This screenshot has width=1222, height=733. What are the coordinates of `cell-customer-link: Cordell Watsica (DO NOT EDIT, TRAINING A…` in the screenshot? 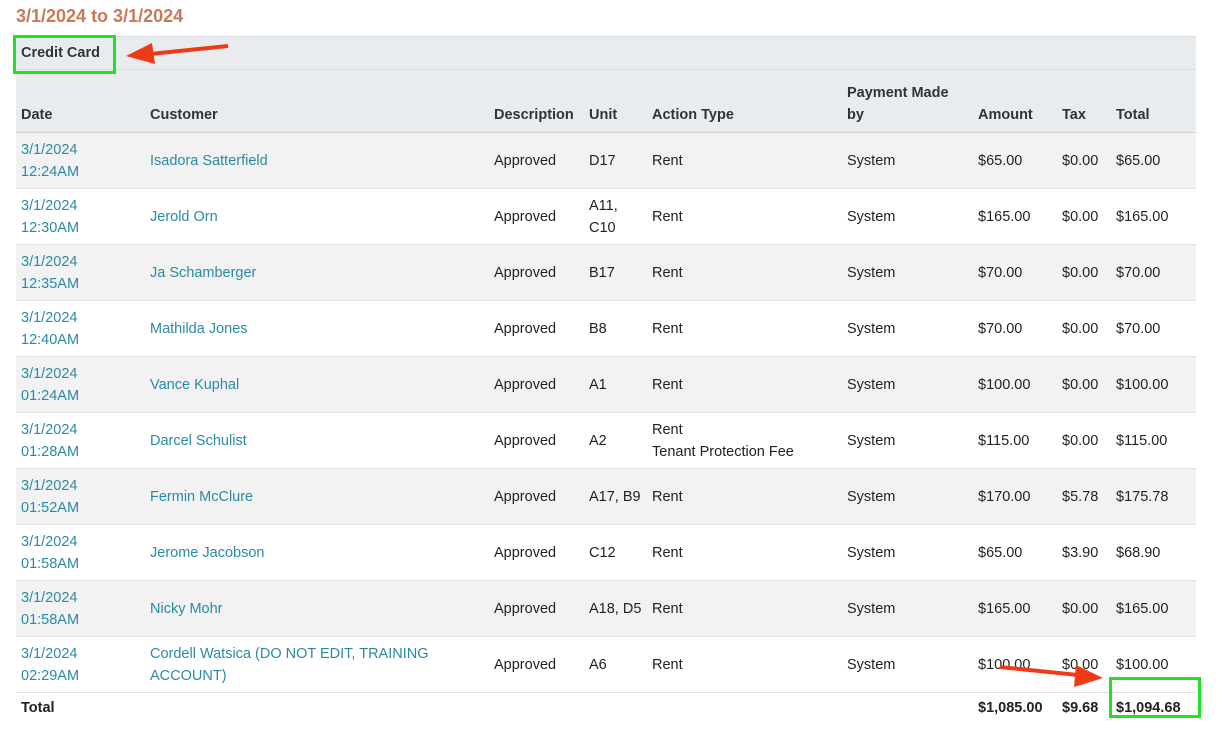 It's located at (317, 664).